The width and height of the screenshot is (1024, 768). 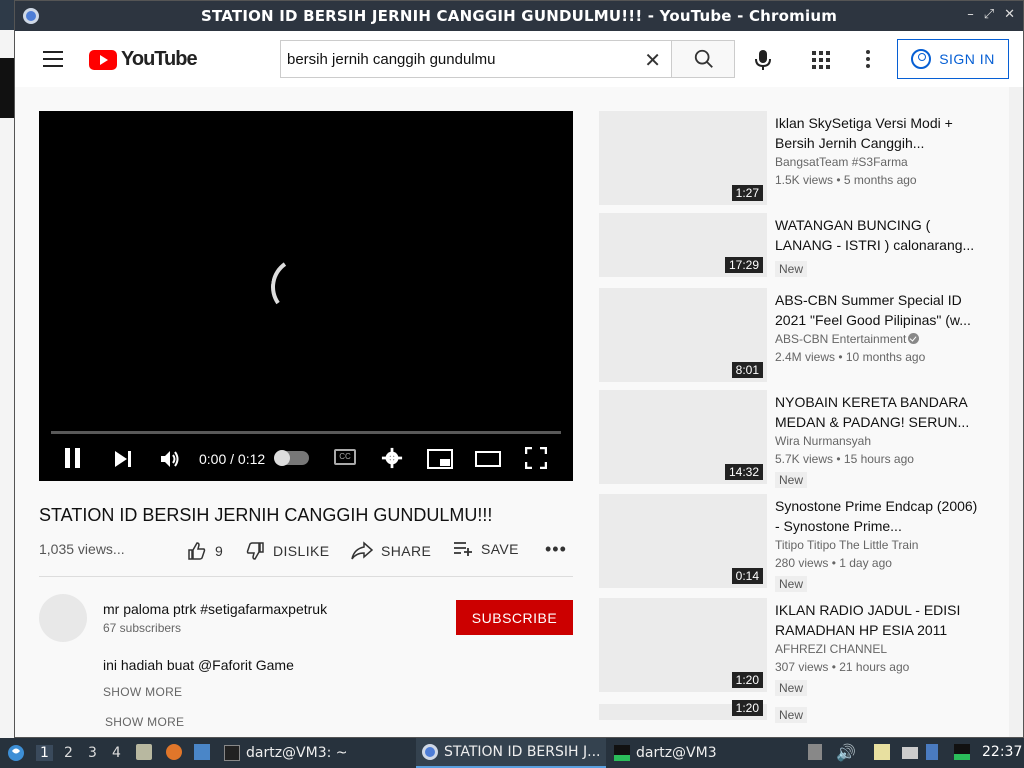 What do you see at coordinates (799, 711) in the screenshot?
I see `recommendation-item: 1:20 New` at bounding box center [799, 711].